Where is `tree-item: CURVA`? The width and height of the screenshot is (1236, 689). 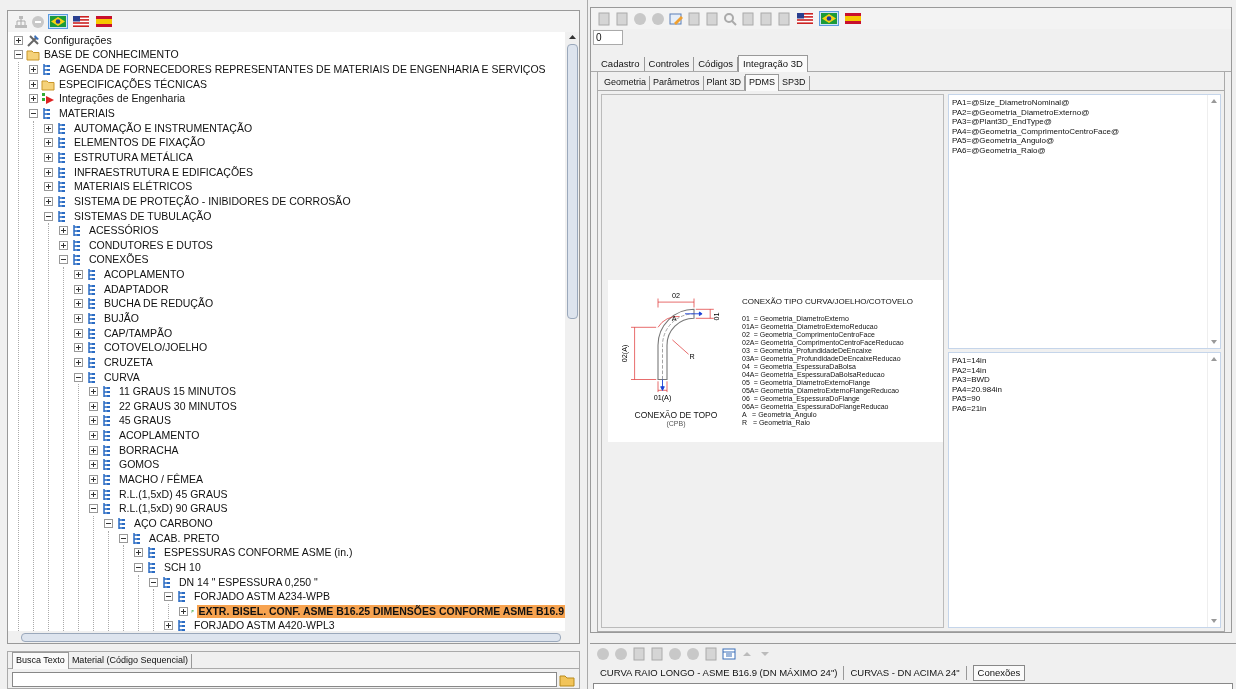
tree-item: CURVA is located at coordinates (122, 377).